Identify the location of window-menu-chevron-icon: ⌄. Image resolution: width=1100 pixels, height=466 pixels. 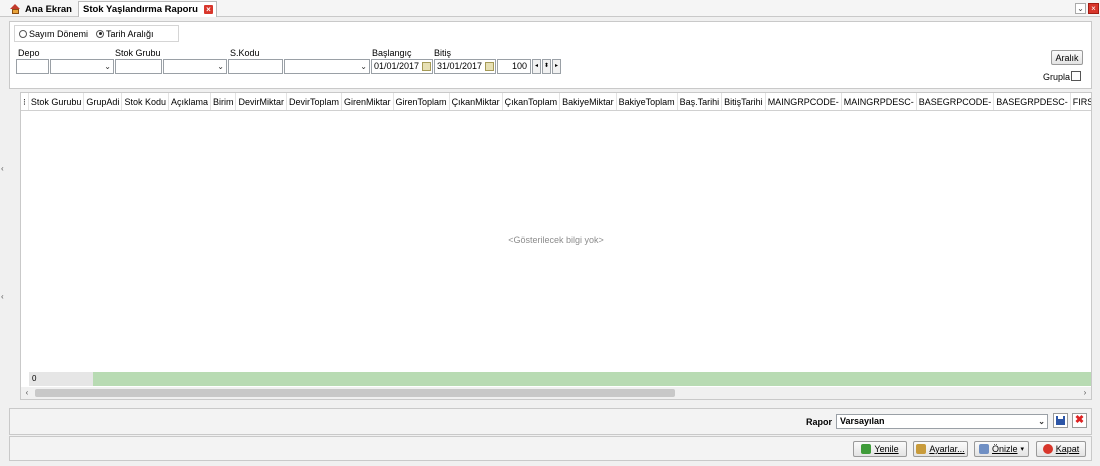
(1080, 8).